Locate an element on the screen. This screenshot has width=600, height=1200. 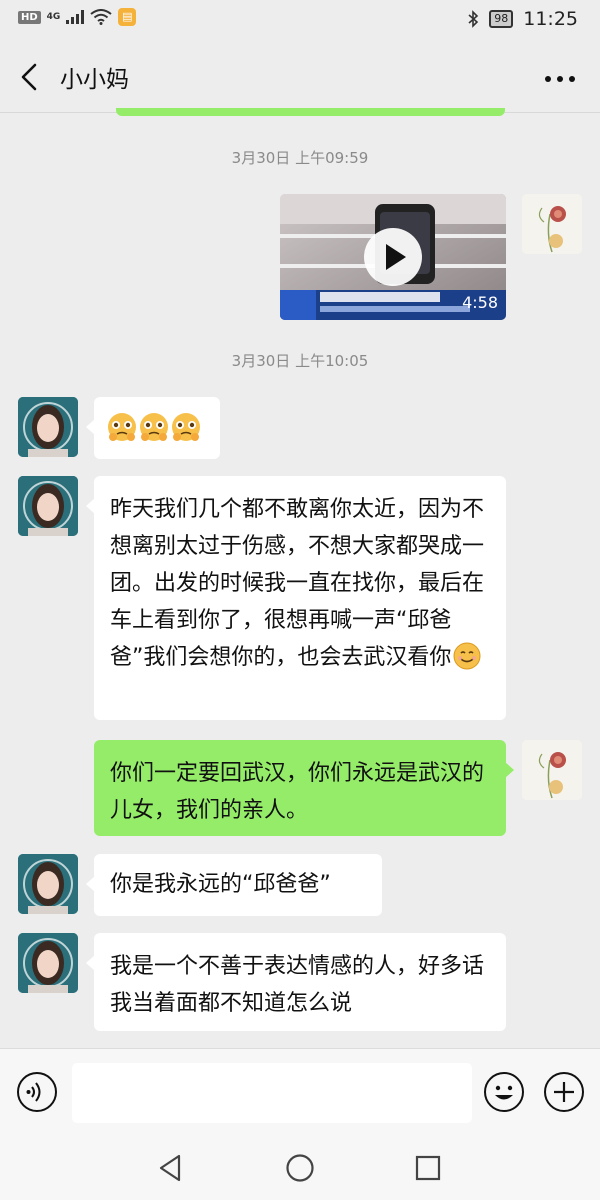
battery-icon: 98 is located at coordinates (501, 19).